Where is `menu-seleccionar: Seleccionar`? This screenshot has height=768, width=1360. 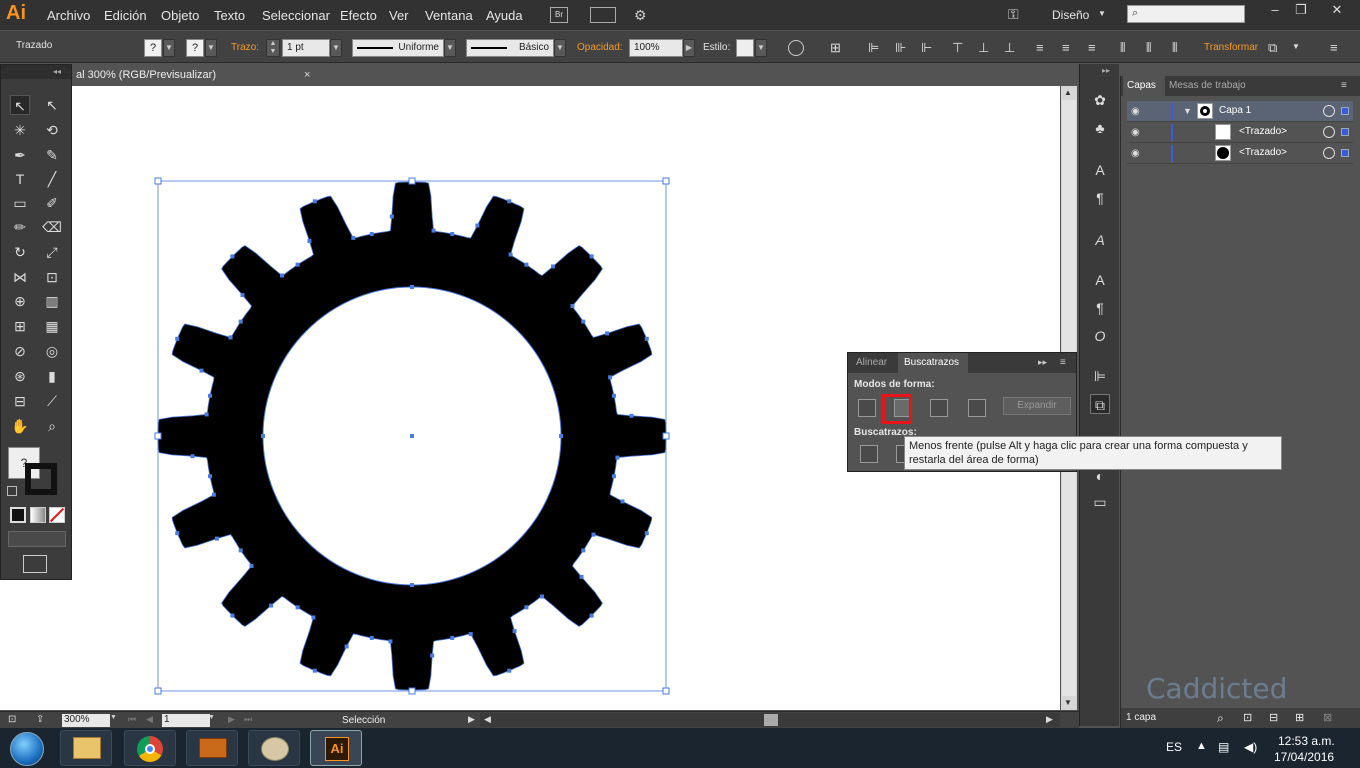 menu-seleccionar: Seleccionar is located at coordinates (296, 15).